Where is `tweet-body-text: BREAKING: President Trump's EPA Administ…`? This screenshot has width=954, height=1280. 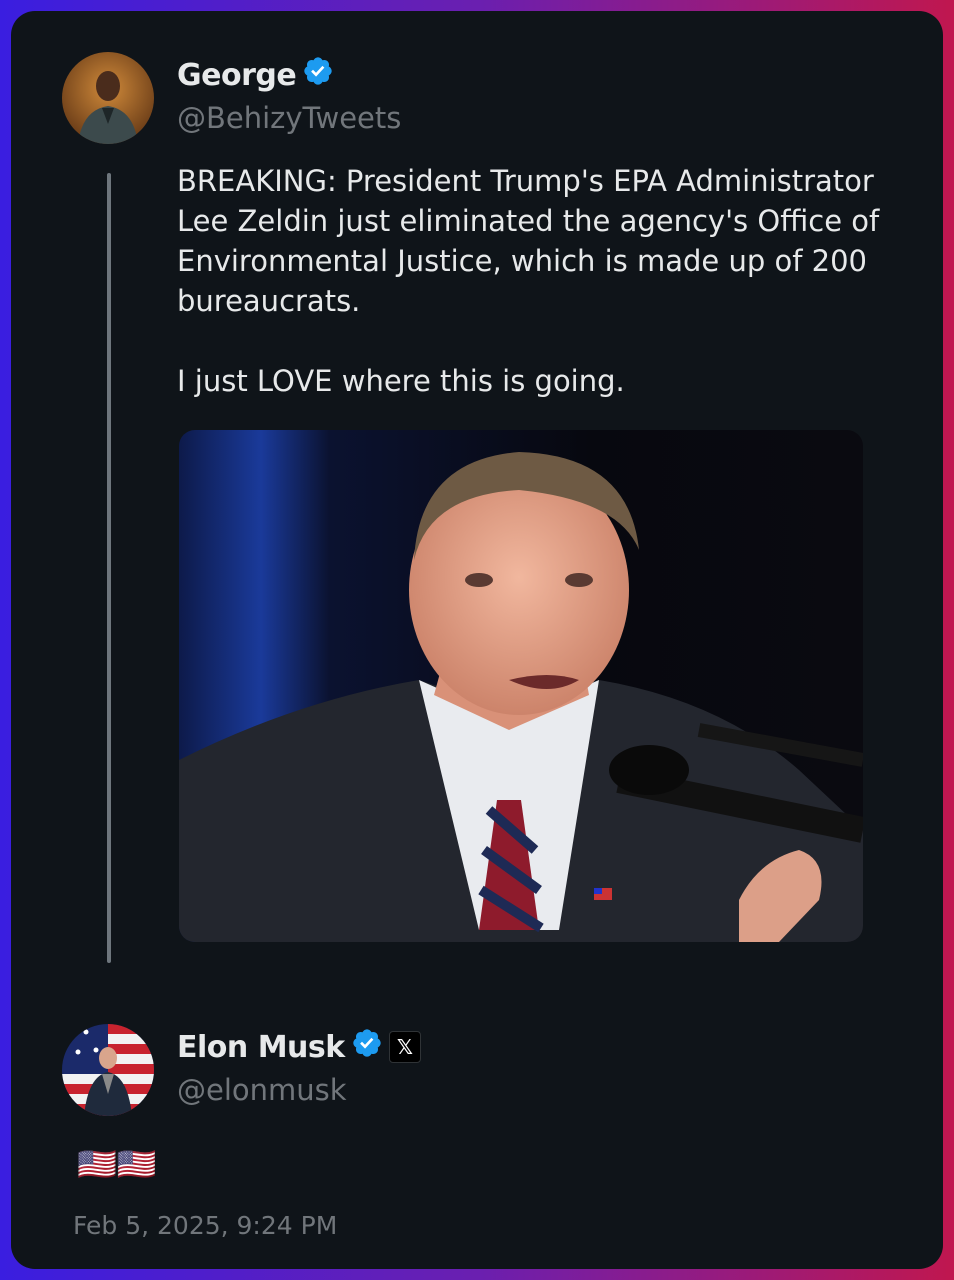
tweet-body-text: BREAKING: President Trump's EPA Administ… is located at coordinates (528, 281).